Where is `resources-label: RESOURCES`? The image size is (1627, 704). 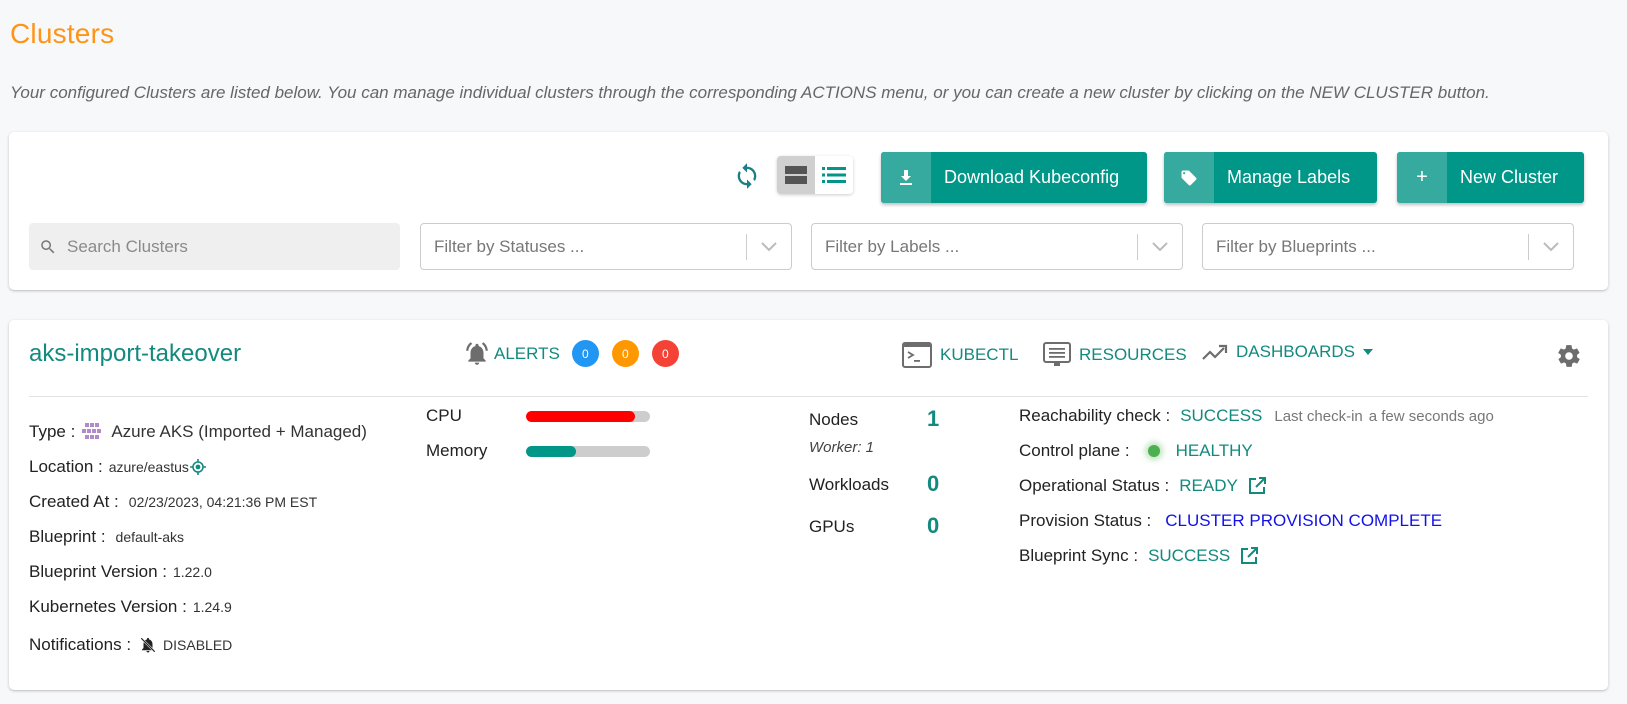
resources-label: RESOURCES is located at coordinates (1133, 354).